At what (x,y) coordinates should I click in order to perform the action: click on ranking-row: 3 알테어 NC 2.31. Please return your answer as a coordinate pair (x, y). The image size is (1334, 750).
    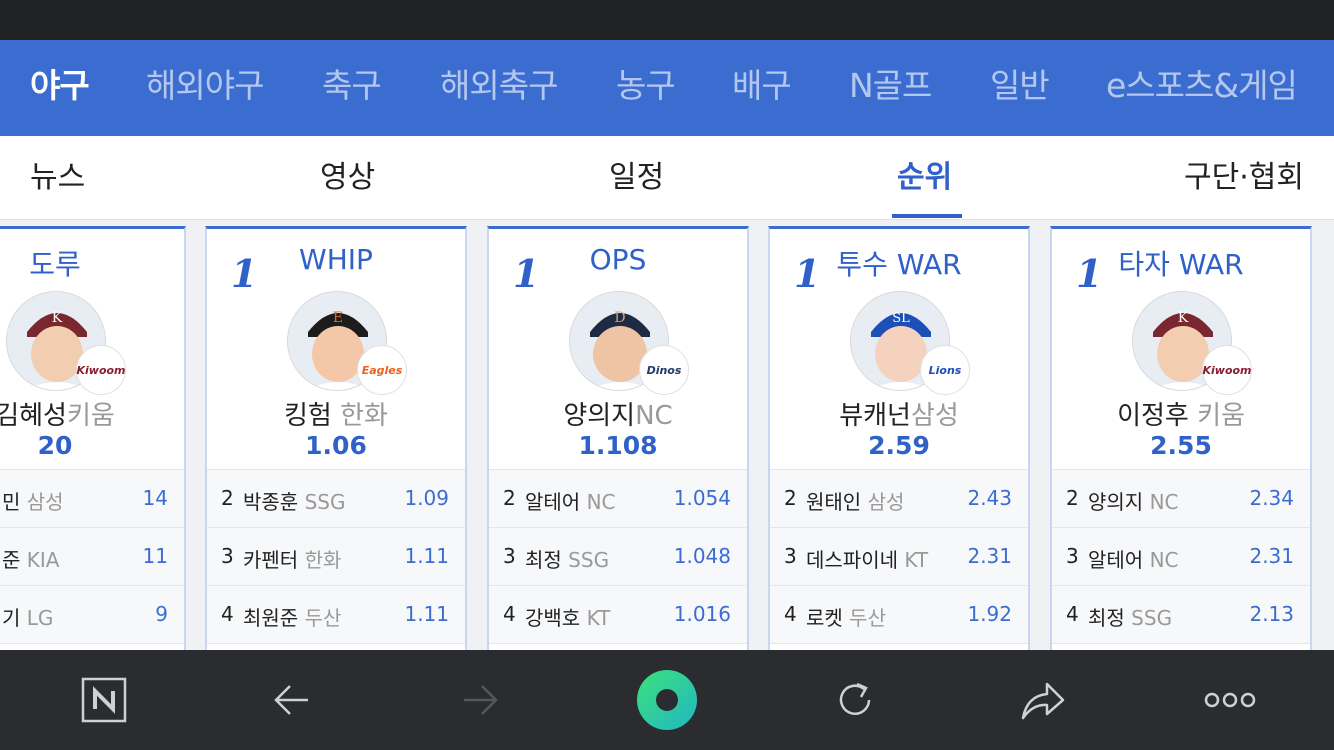
    Looking at the image, I should click on (1181, 557).